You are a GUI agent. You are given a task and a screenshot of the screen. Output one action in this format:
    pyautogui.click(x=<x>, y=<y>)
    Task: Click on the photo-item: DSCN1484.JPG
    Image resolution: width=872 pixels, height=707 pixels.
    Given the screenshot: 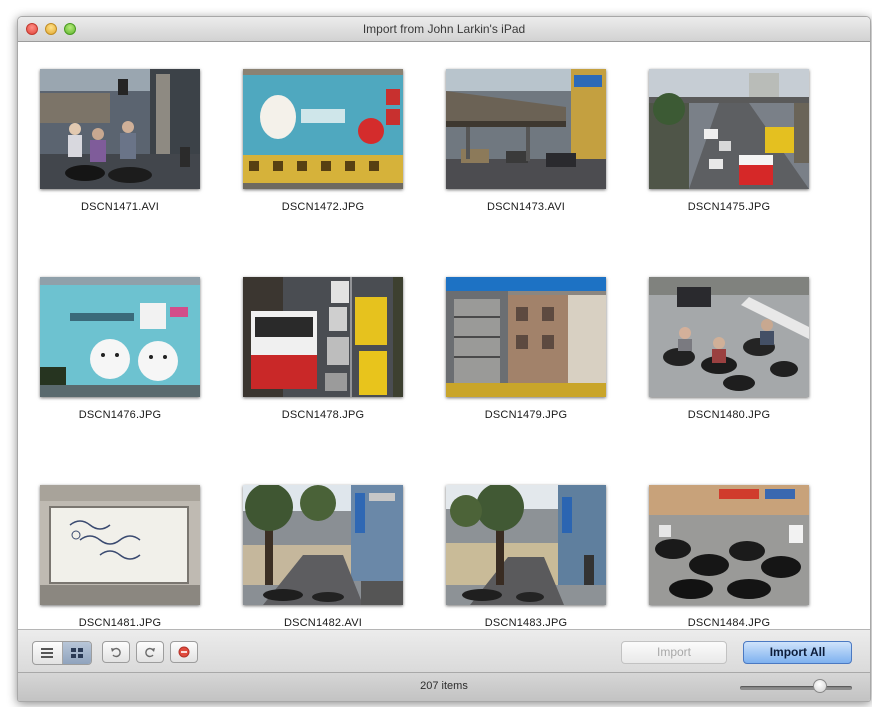 What is the action you would take?
    pyautogui.click(x=729, y=557)
    